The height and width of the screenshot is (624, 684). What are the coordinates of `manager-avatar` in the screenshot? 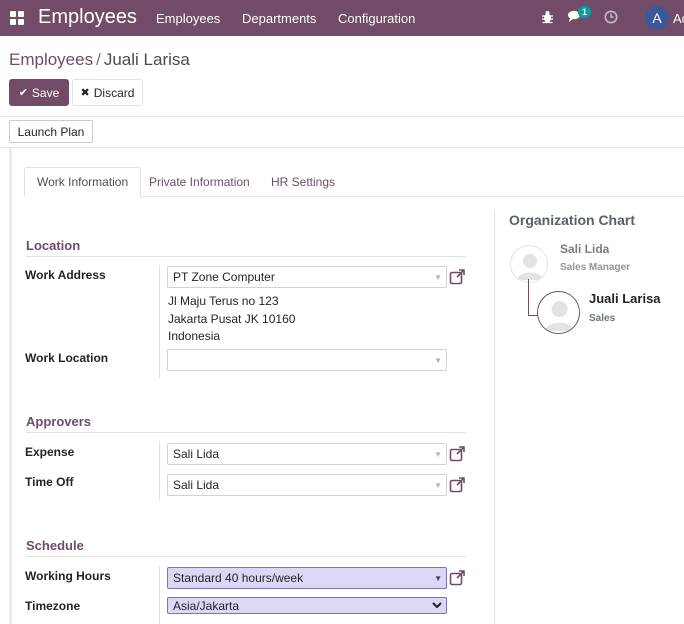 It's located at (529, 264).